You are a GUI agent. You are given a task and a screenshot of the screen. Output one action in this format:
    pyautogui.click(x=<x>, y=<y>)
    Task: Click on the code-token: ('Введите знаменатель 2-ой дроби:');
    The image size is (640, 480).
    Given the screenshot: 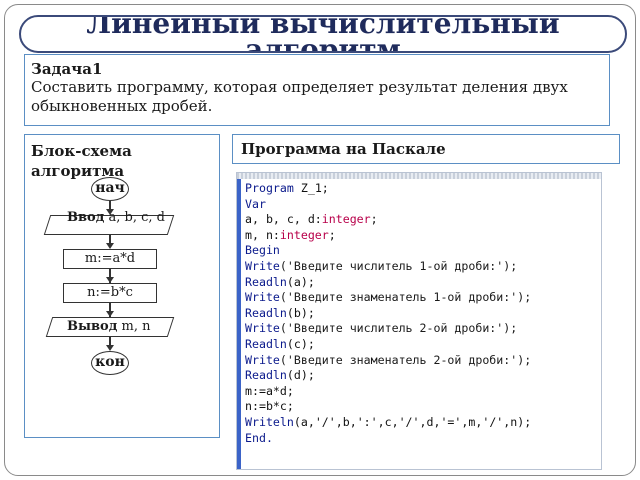 What is the action you would take?
    pyautogui.click(x=405, y=359)
    